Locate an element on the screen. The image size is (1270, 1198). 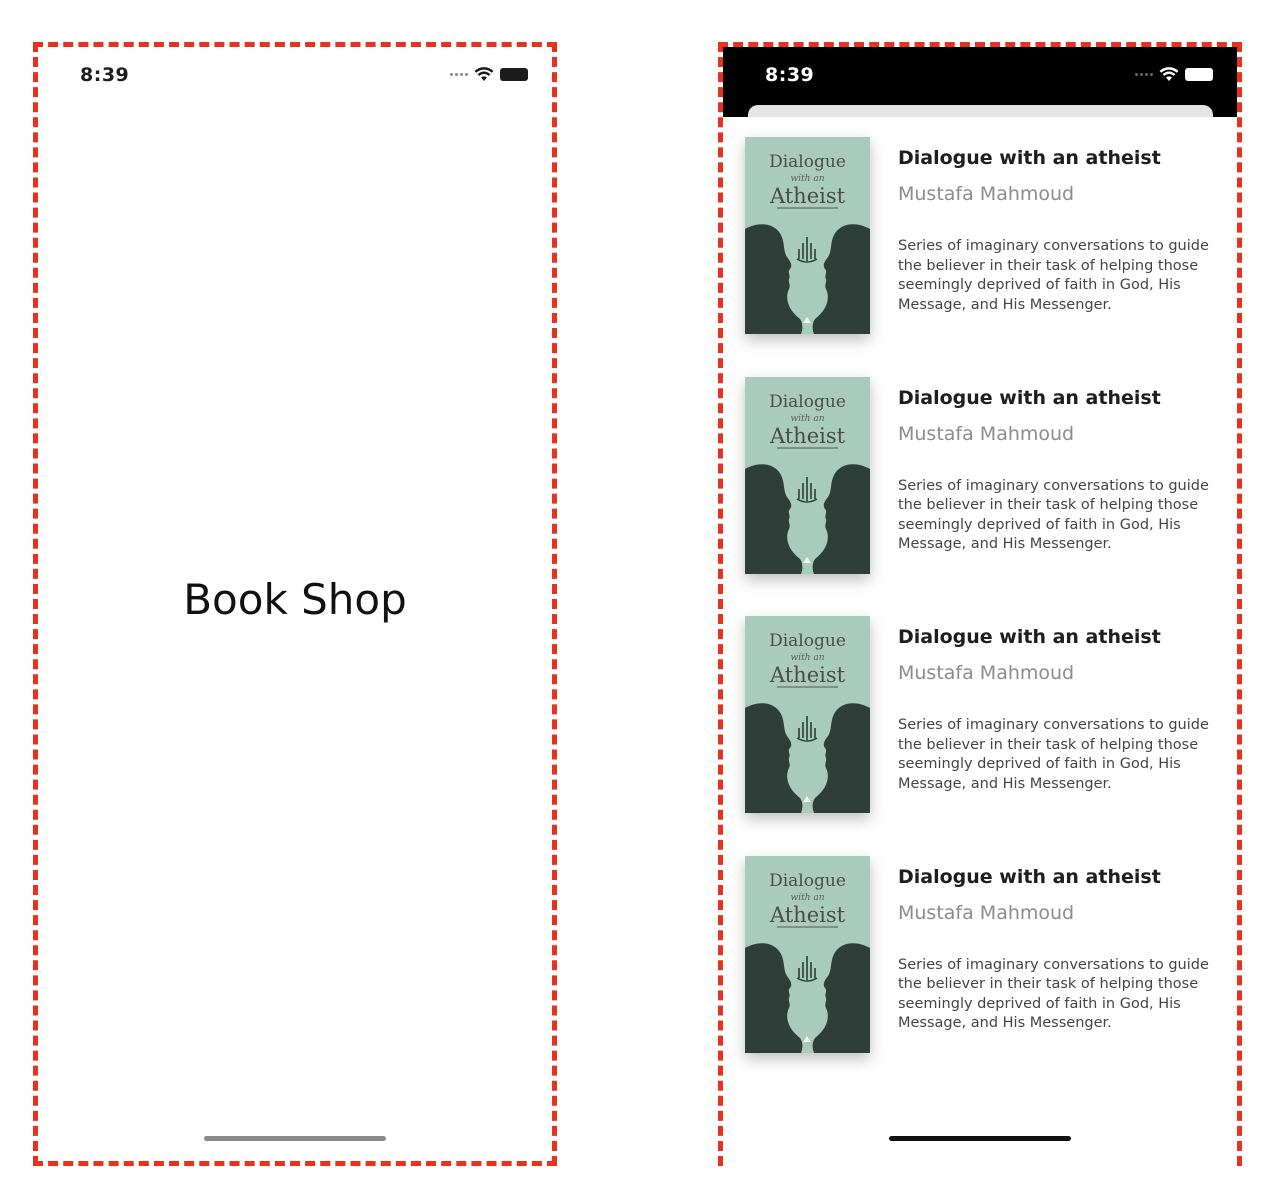
status-bar: 8:39 is located at coordinates (295, 76).